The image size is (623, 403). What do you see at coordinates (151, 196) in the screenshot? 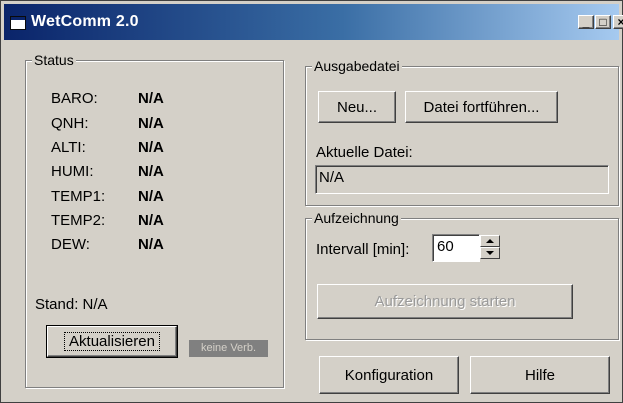
I see `temp1-value: N/A` at bounding box center [151, 196].